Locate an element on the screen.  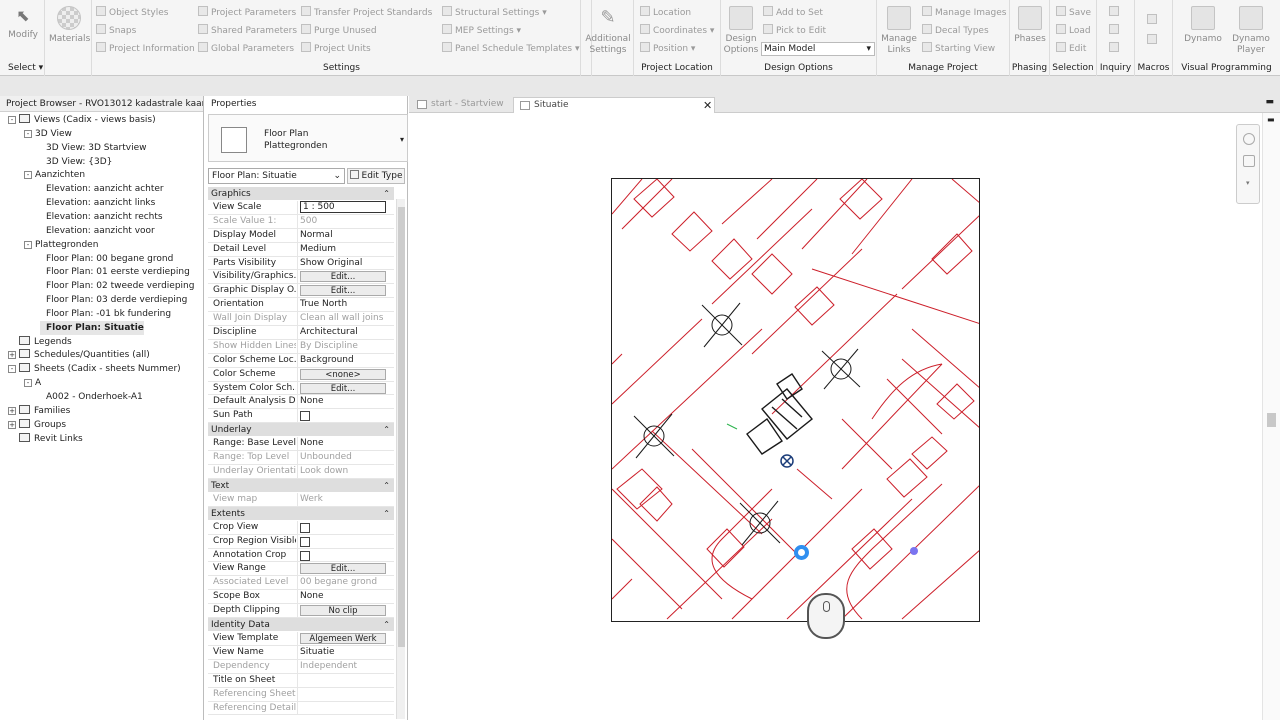
starting-view-button: Starting View is located at coordinates (958, 49).